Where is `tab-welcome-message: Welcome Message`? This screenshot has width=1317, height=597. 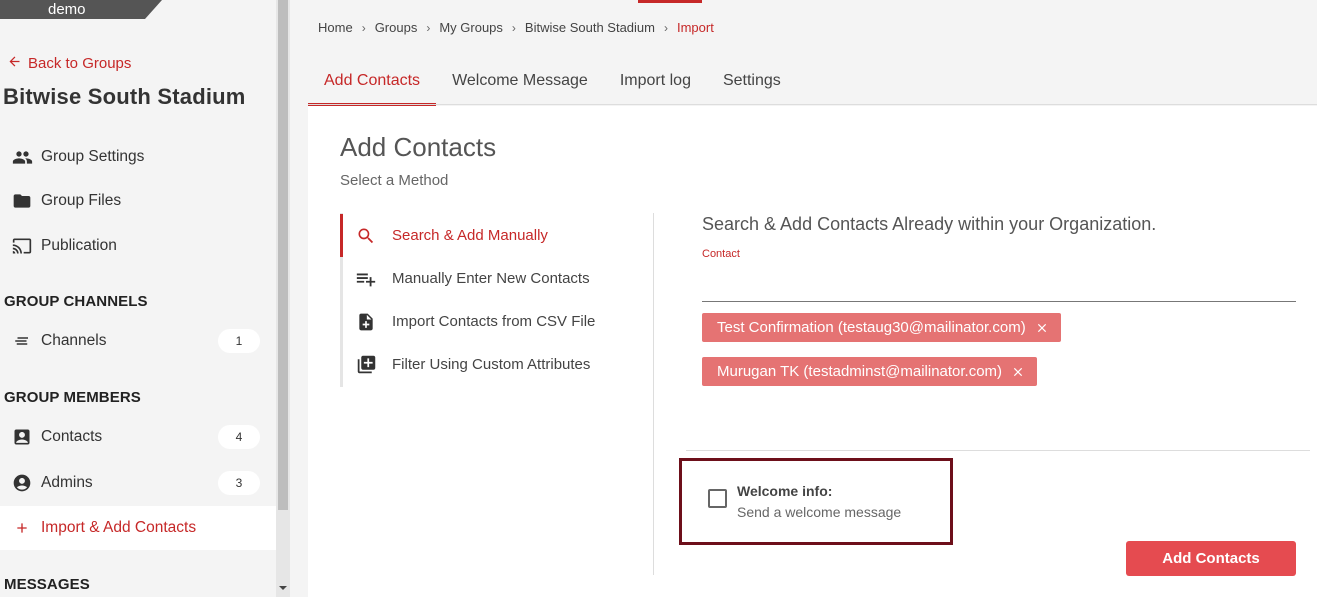 tab-welcome-message: Welcome Message is located at coordinates (520, 85).